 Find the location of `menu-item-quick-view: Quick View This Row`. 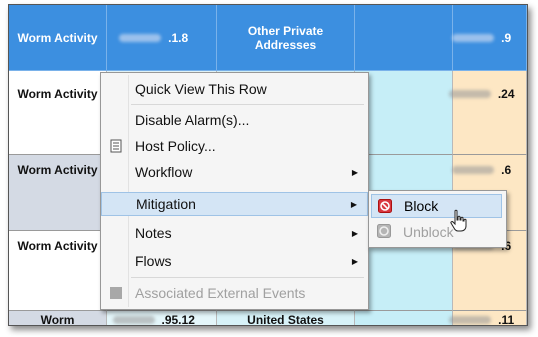

menu-item-quick-view: Quick View This Row is located at coordinates (234, 89).